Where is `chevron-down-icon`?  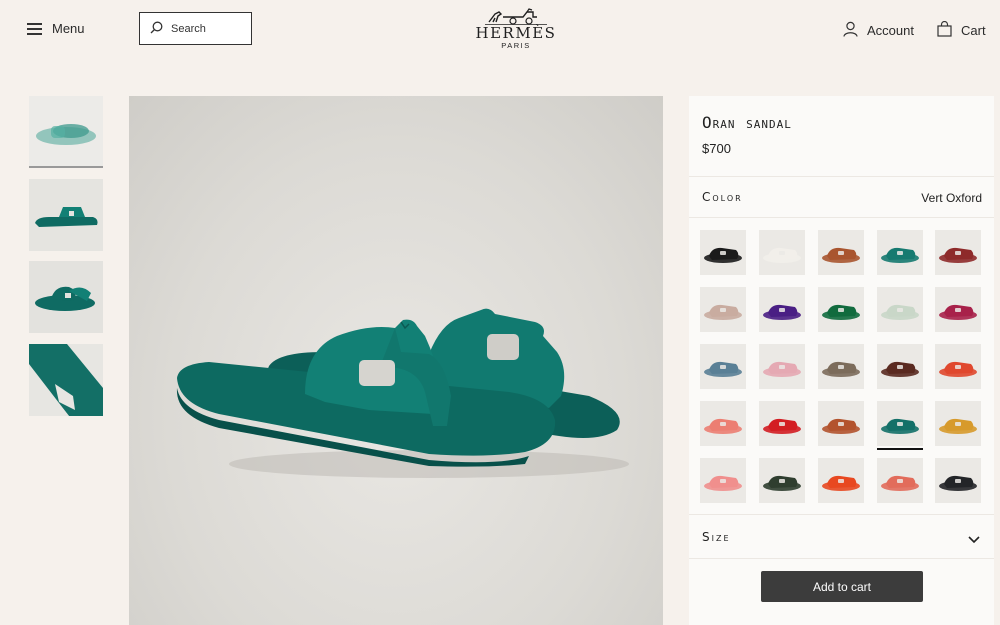 chevron-down-icon is located at coordinates (974, 540).